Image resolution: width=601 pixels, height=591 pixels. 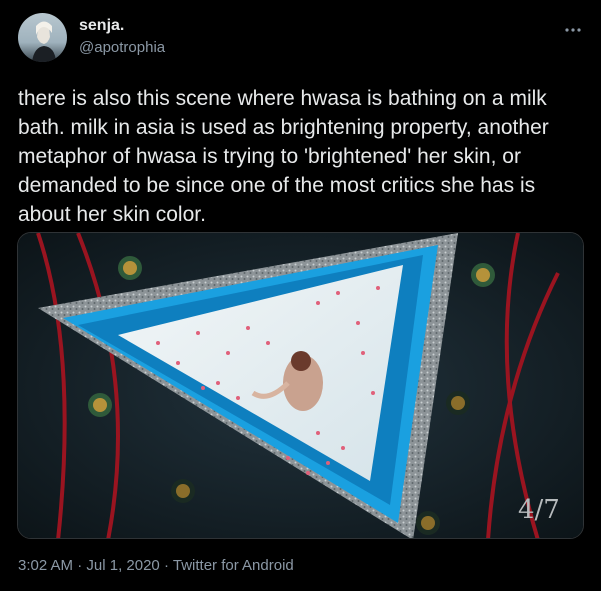 I want to click on user-handle: @apotrophia, so click(x=122, y=47).